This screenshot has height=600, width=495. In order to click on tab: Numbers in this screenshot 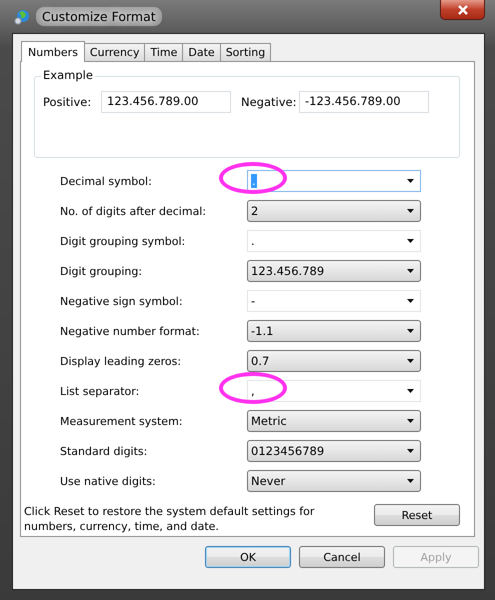, I will do `click(53, 51)`.